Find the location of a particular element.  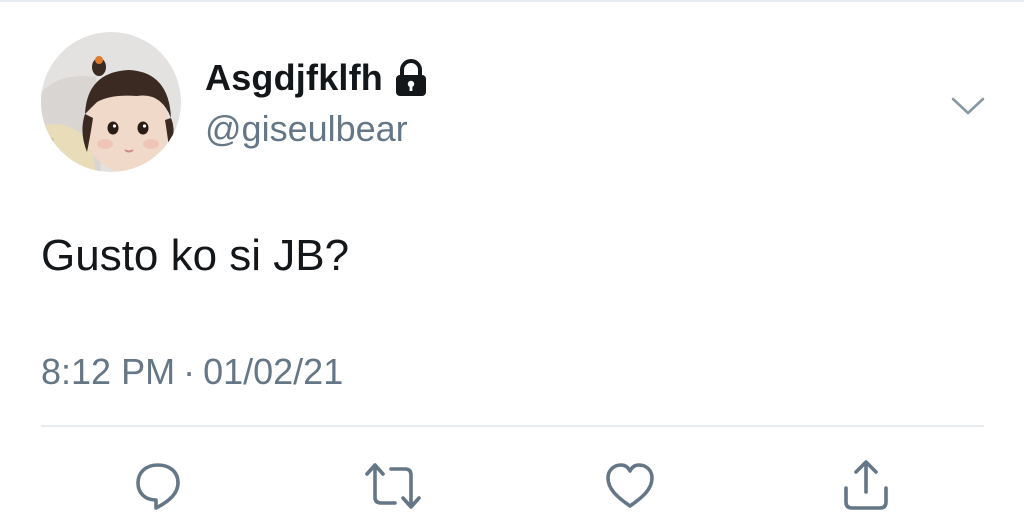

chevron-down-icon is located at coordinates (968, 106).